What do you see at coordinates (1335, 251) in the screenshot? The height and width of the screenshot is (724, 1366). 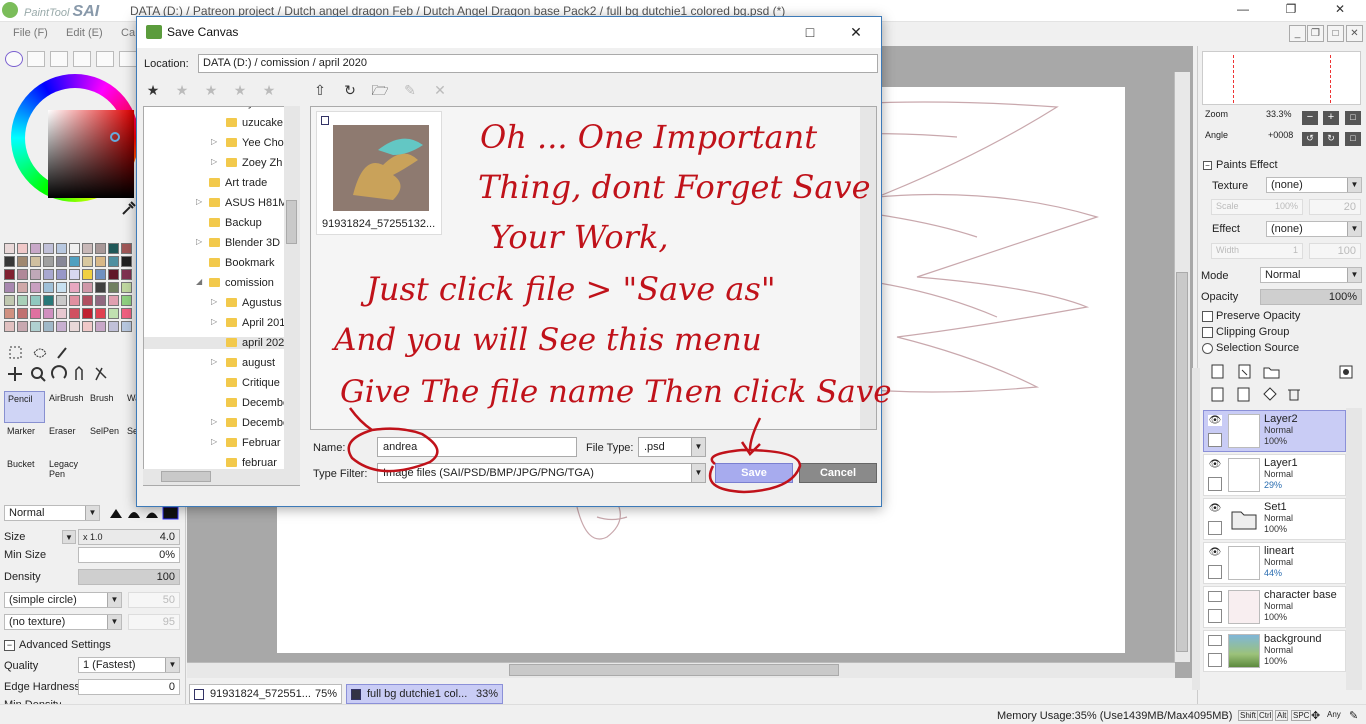 I see `width-strength: 100` at bounding box center [1335, 251].